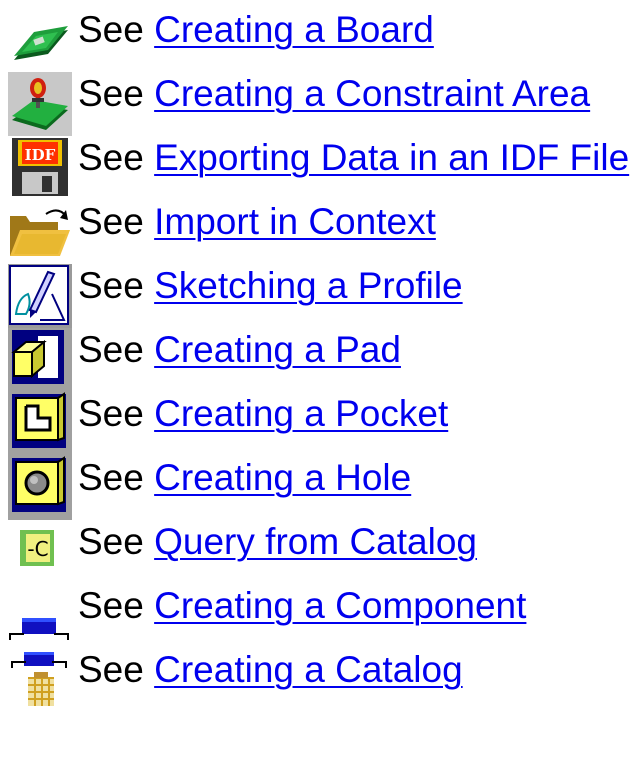  I want to click on link-query-from-catalog: Query from Catalog, so click(315, 541).